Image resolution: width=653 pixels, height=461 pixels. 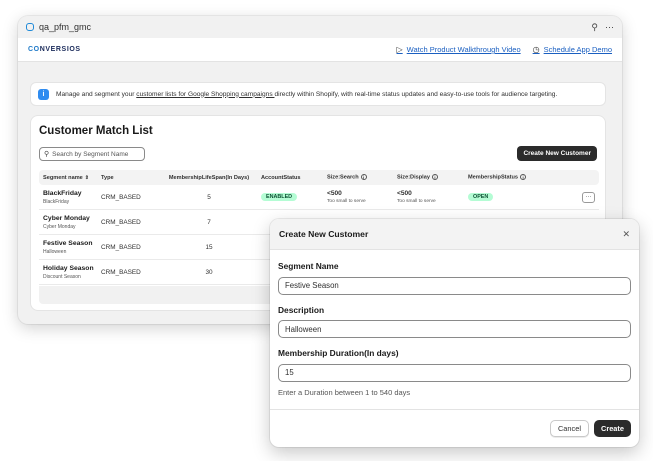 I want to click on clock-icon: ◷, so click(x=536, y=49).